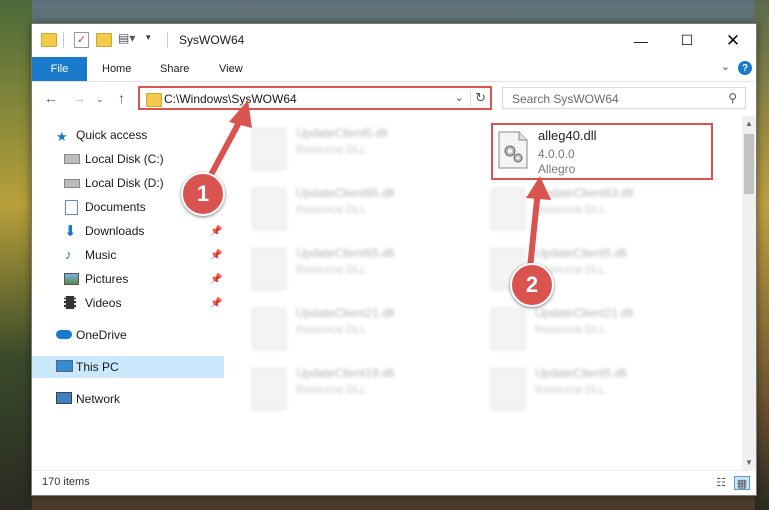 This screenshot has height=510, width=769. I want to click on title-bar: ✓ ▤▾ ▾ SysWOW64 — ☐ ✕, so click(394, 40).